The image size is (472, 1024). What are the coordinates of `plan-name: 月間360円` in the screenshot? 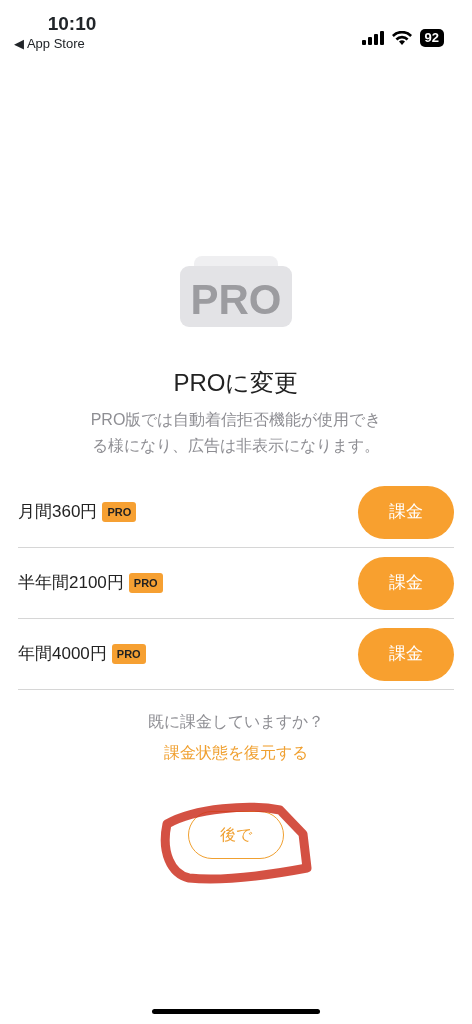 It's located at (58, 512).